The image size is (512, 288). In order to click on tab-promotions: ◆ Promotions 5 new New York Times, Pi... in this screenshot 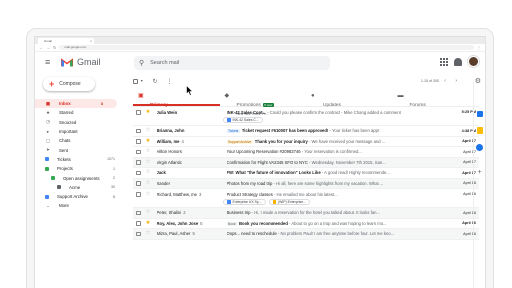, I will do `click(263, 102)`.